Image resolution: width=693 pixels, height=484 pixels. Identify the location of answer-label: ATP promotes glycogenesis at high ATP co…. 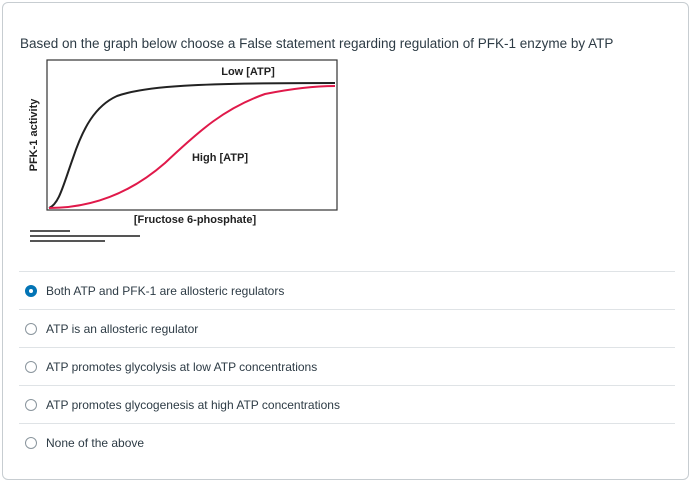
(193, 404).